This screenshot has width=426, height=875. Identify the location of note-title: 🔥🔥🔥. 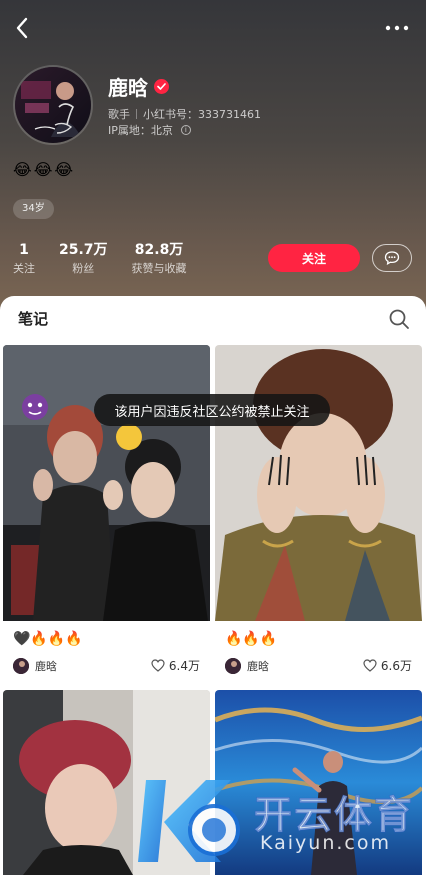
(251, 639).